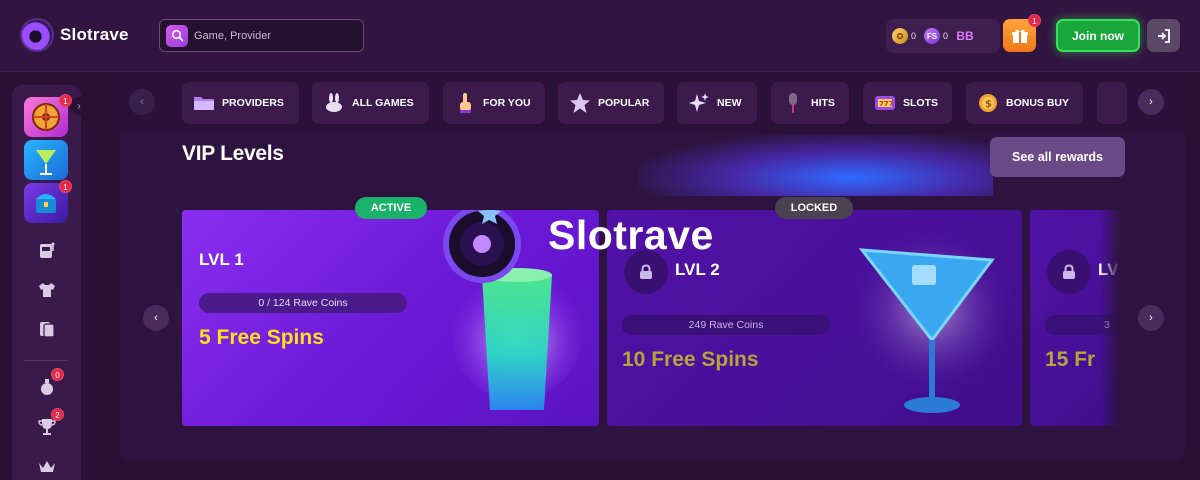 This screenshot has width=1200, height=480. I want to click on join-now-button: Join now, so click(1098, 35).